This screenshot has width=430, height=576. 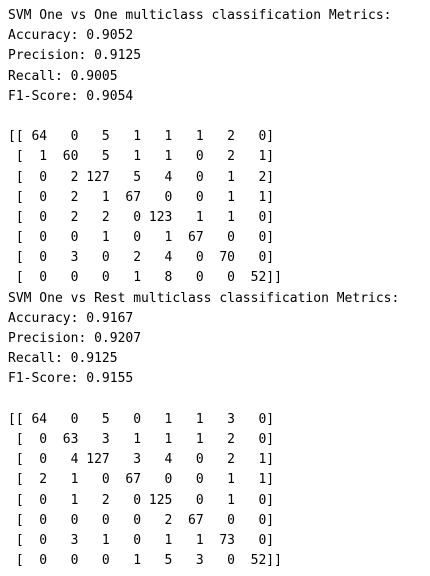 What do you see at coordinates (71, 318) in the screenshot?
I see `ovr-accuracy: Accuracy: 0.9167` at bounding box center [71, 318].